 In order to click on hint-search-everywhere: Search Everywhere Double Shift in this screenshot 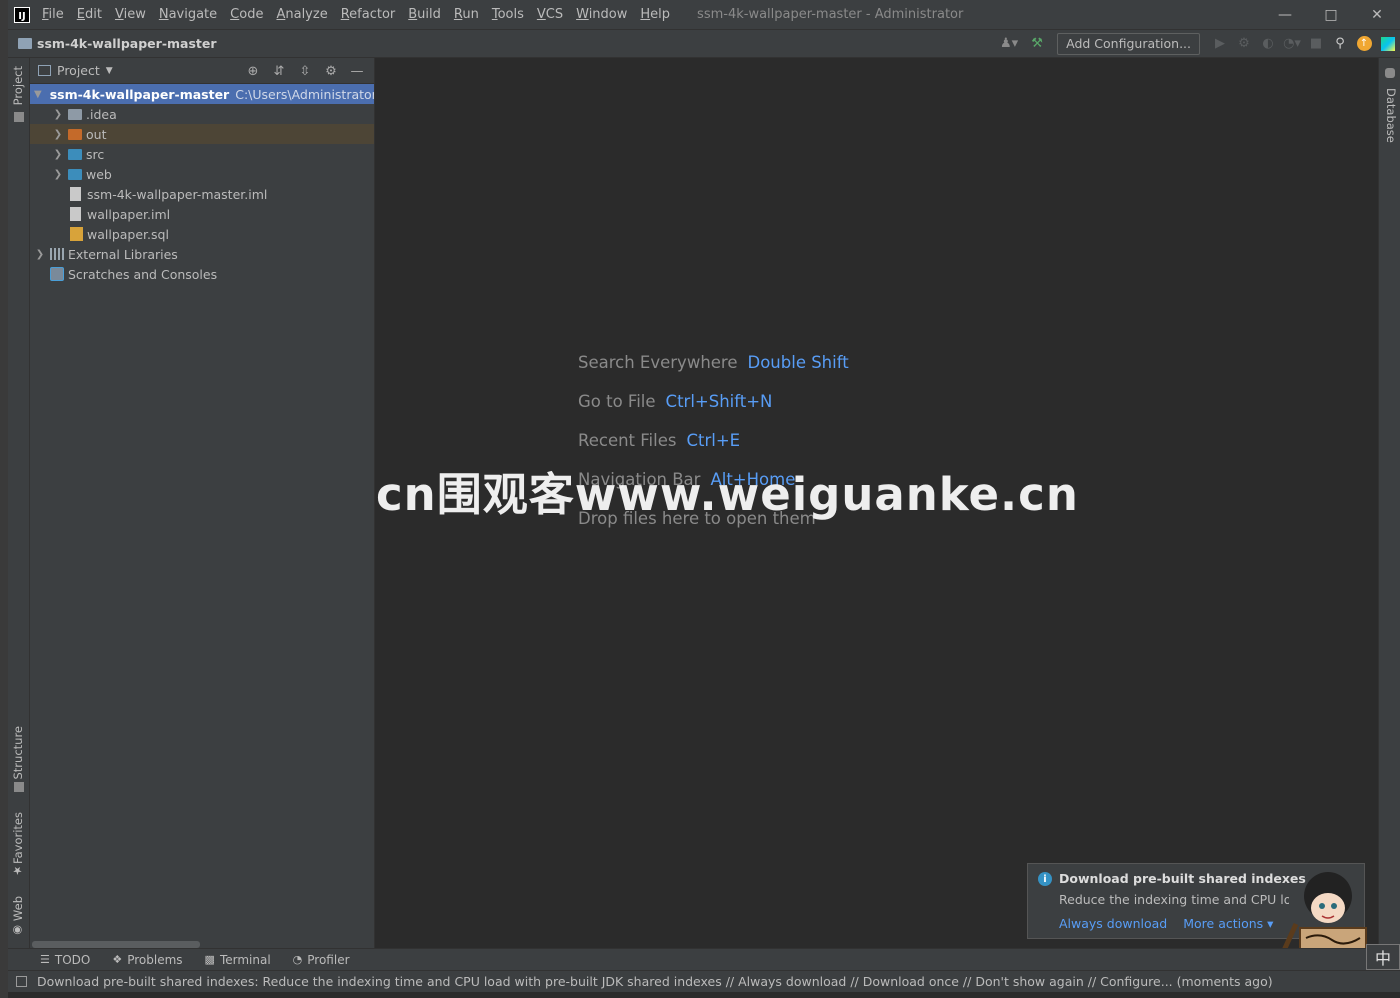, I will do `click(713, 372)`.